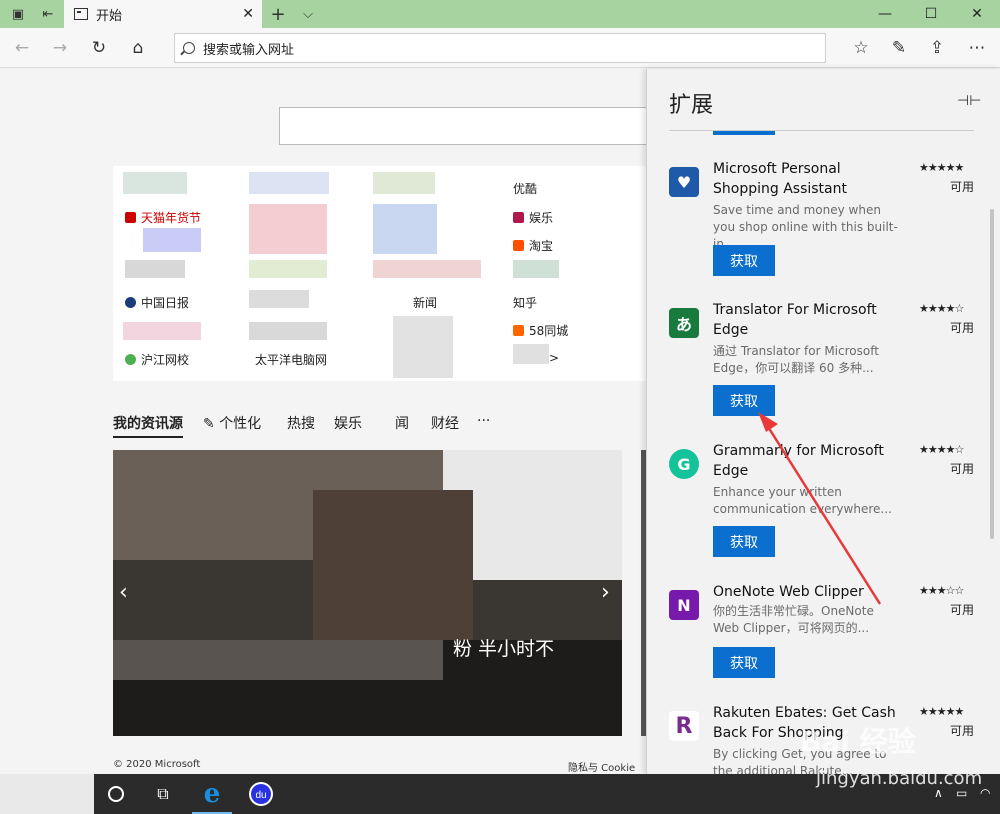  I want to click on restore-tabs-icon: ⇤, so click(48, 14).